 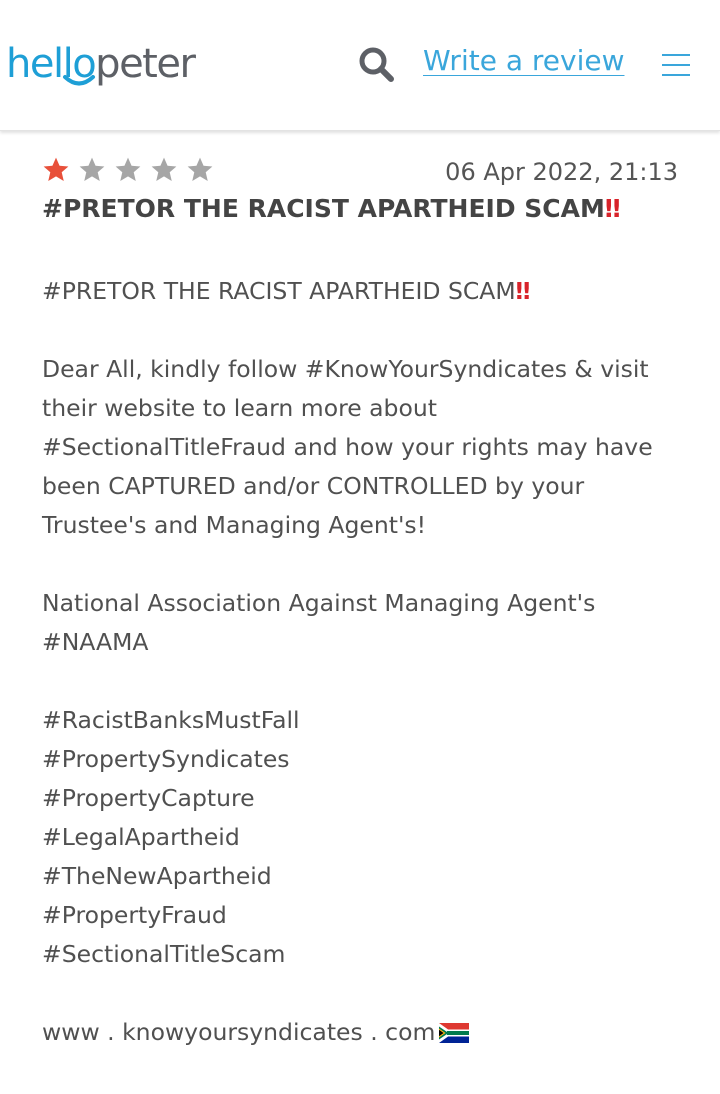 I want to click on logo-wordmark: hellopeter, so click(x=111, y=64).